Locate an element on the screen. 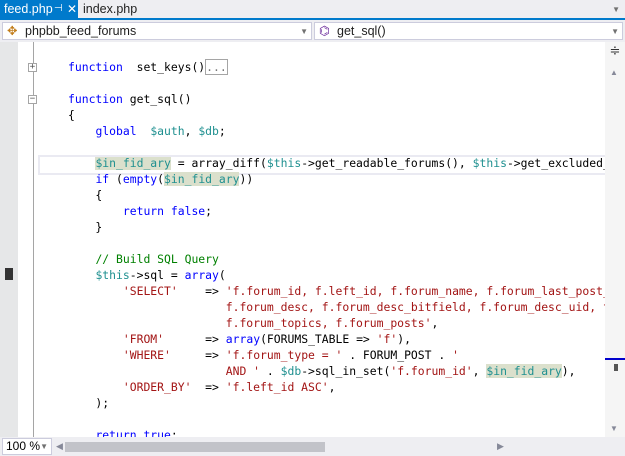  code-token: global is located at coordinates (116, 131).